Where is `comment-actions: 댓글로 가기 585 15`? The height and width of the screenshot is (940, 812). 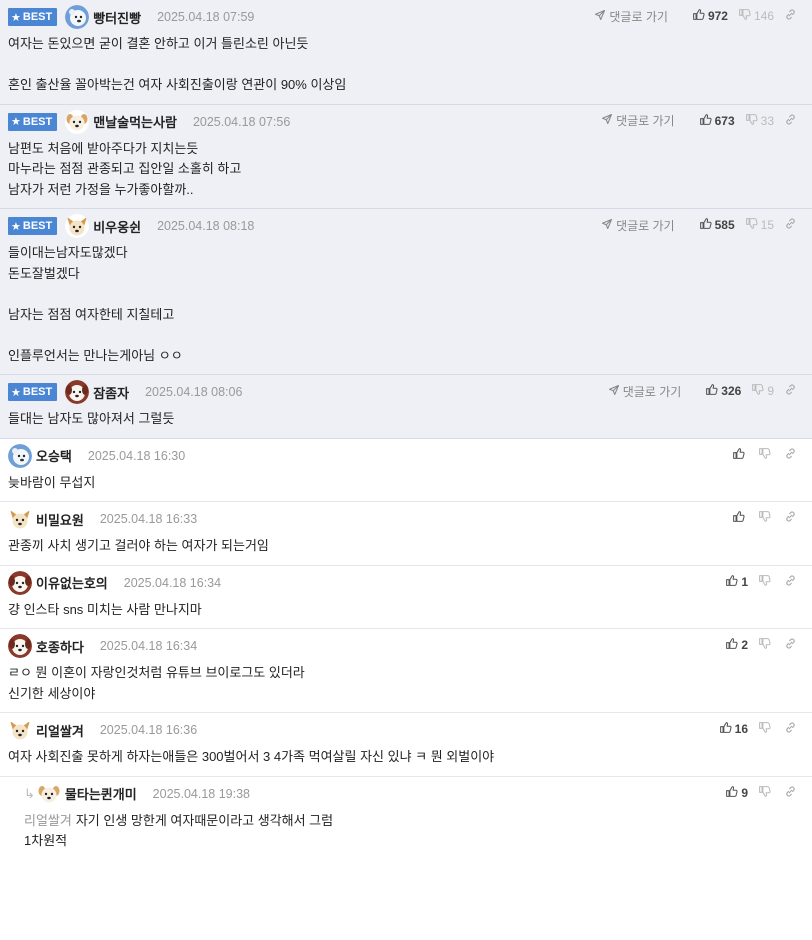
comment-actions: 댓글로 가기 585 15 is located at coordinates (700, 225).